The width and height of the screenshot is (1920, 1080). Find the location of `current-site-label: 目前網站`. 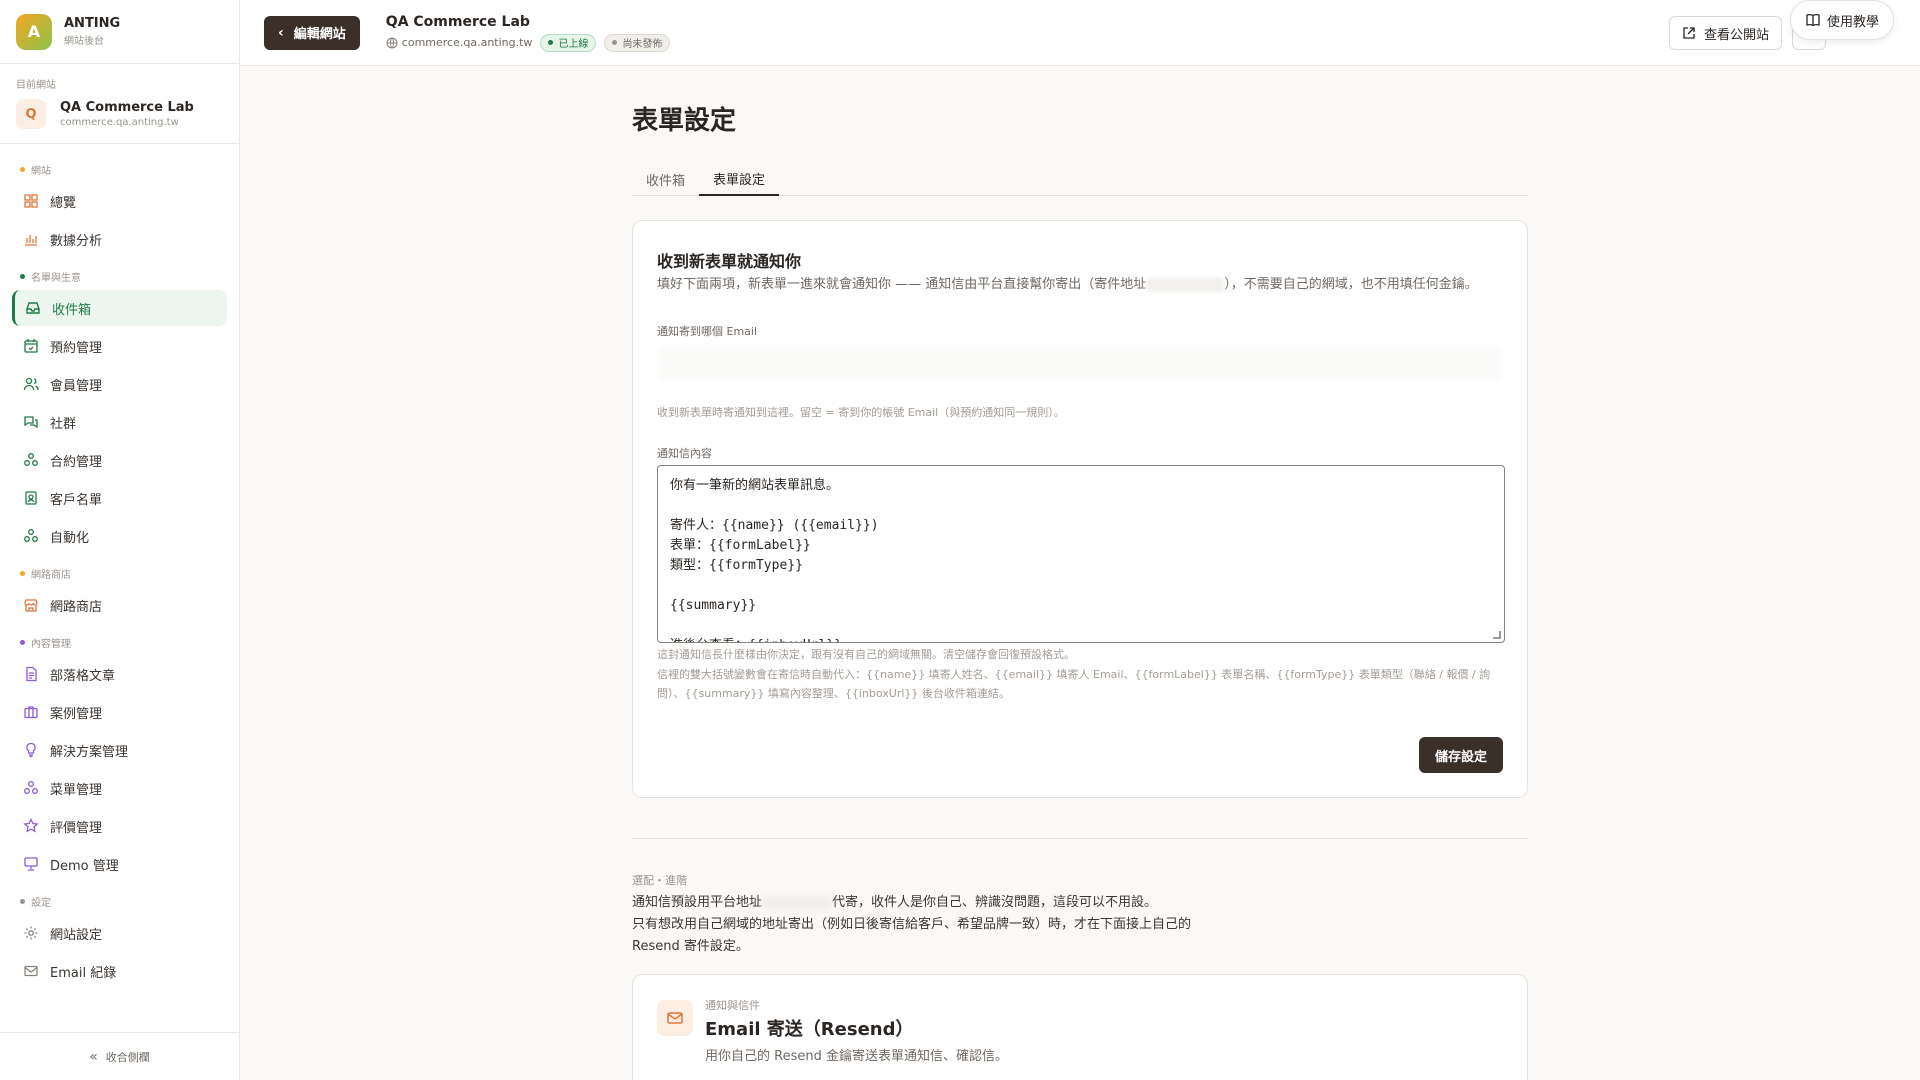

current-site-label: 目前網站 is located at coordinates (36, 85).